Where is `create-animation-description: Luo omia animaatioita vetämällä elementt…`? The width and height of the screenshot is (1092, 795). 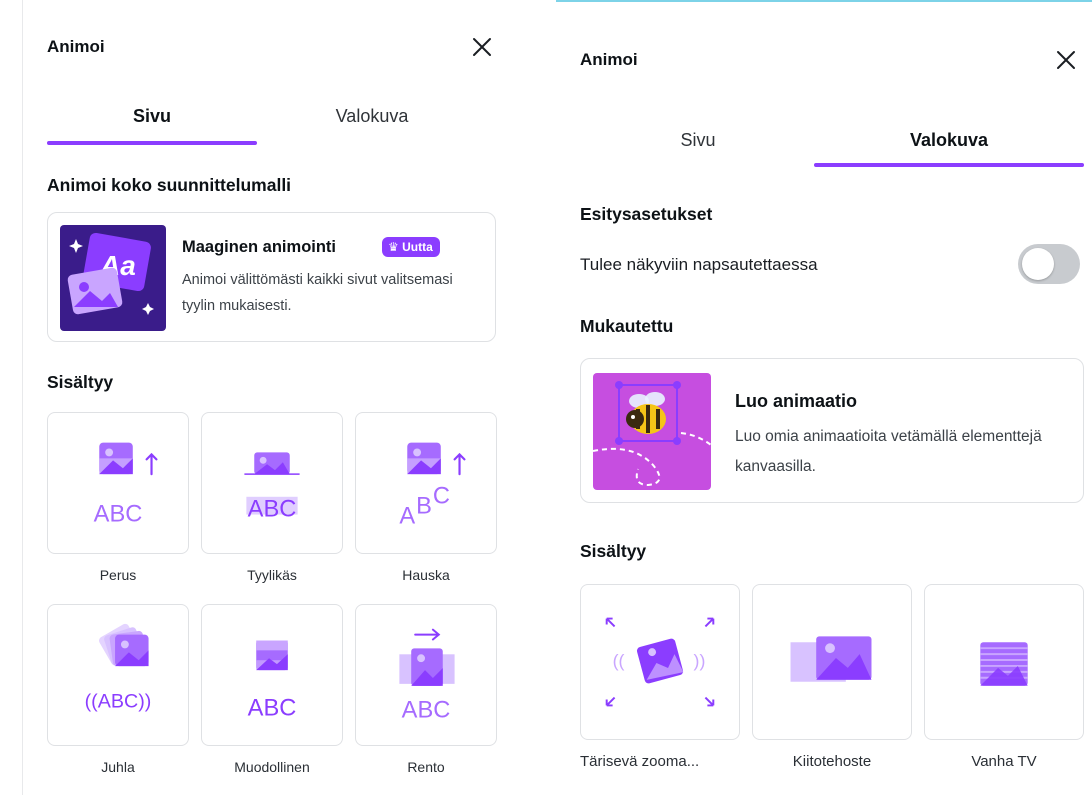 create-animation-description: Luo omia animaatioita vetämällä elementt… is located at coordinates (888, 451).